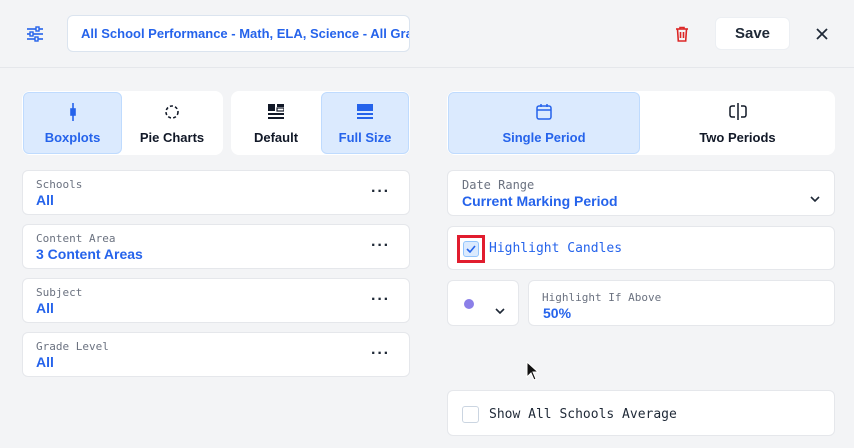 The width and height of the screenshot is (854, 448). I want to click on default-size-button: Default, so click(276, 123).